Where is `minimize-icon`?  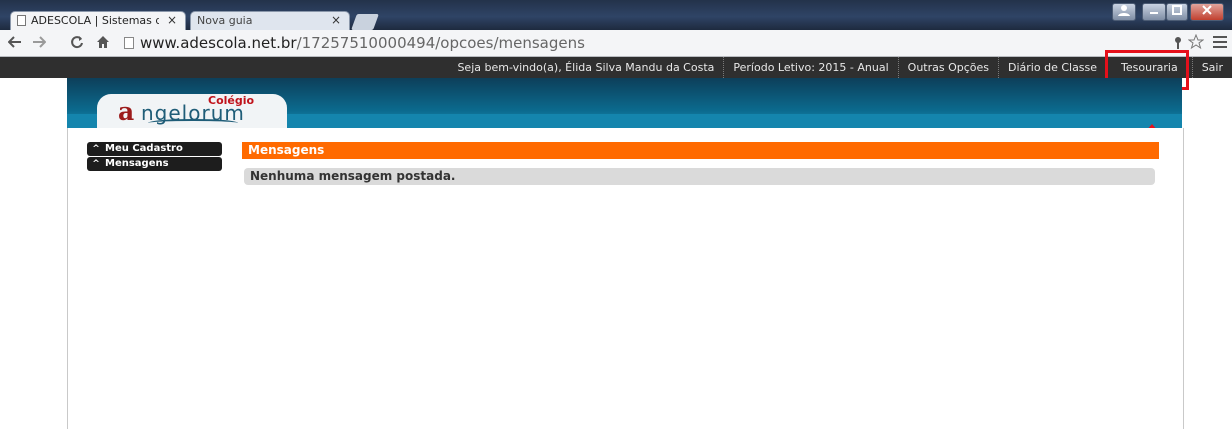 minimize-icon is located at coordinates (1154, 12).